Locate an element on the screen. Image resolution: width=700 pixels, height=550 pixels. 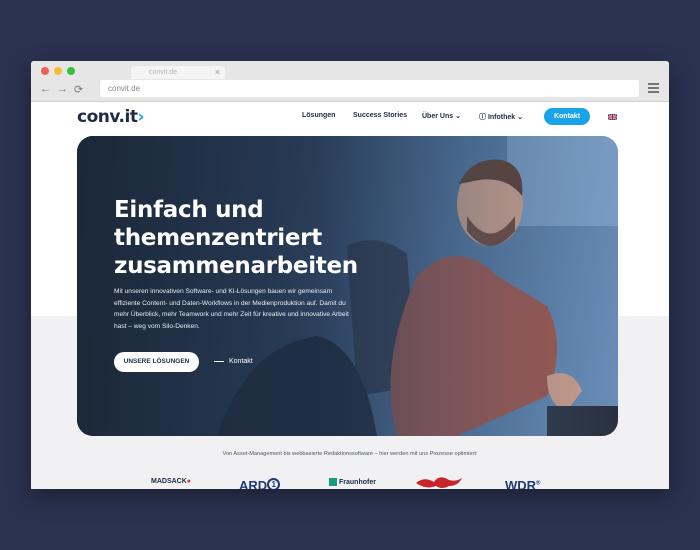
nav-item-success-stories: Success Stories is located at coordinates (380, 115).